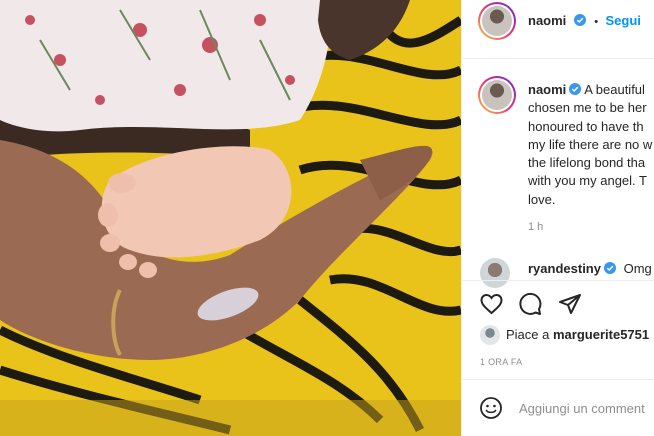 The height and width of the screenshot is (436, 654). What do you see at coordinates (497, 21) in the screenshot?
I see `author-avatar` at bounding box center [497, 21].